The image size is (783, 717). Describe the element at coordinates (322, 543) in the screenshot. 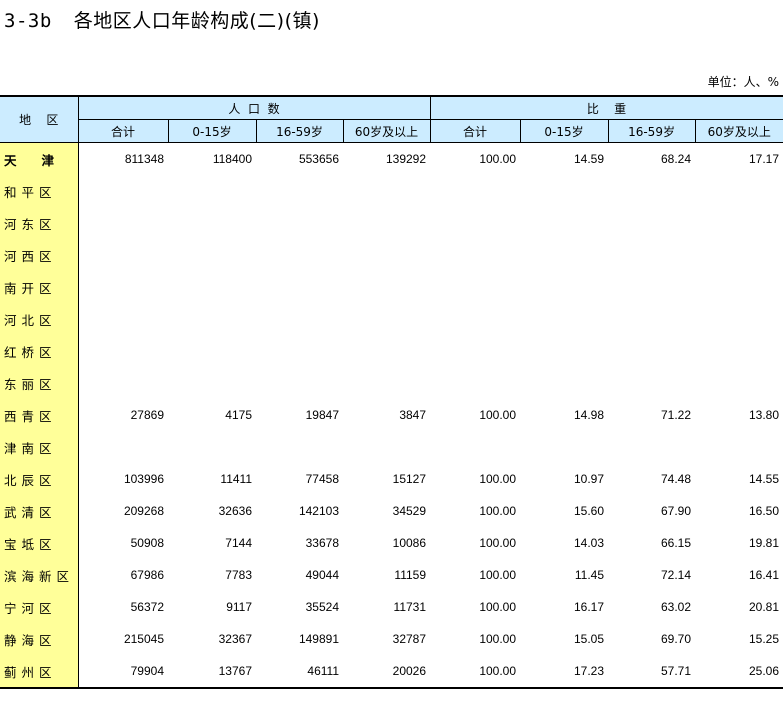

I see `value-cell: 33678` at that location.